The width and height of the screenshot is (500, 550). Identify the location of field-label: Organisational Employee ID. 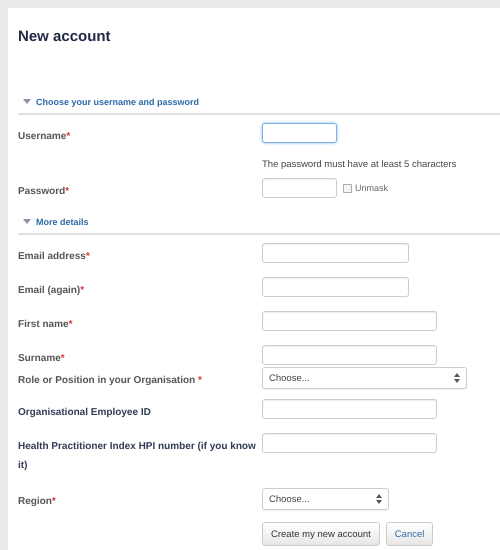
(84, 412).